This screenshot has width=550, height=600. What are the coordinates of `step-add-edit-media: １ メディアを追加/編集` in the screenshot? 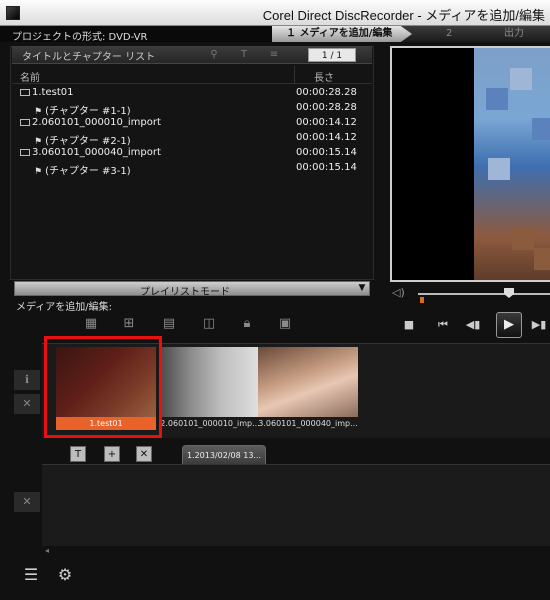 It's located at (342, 34).